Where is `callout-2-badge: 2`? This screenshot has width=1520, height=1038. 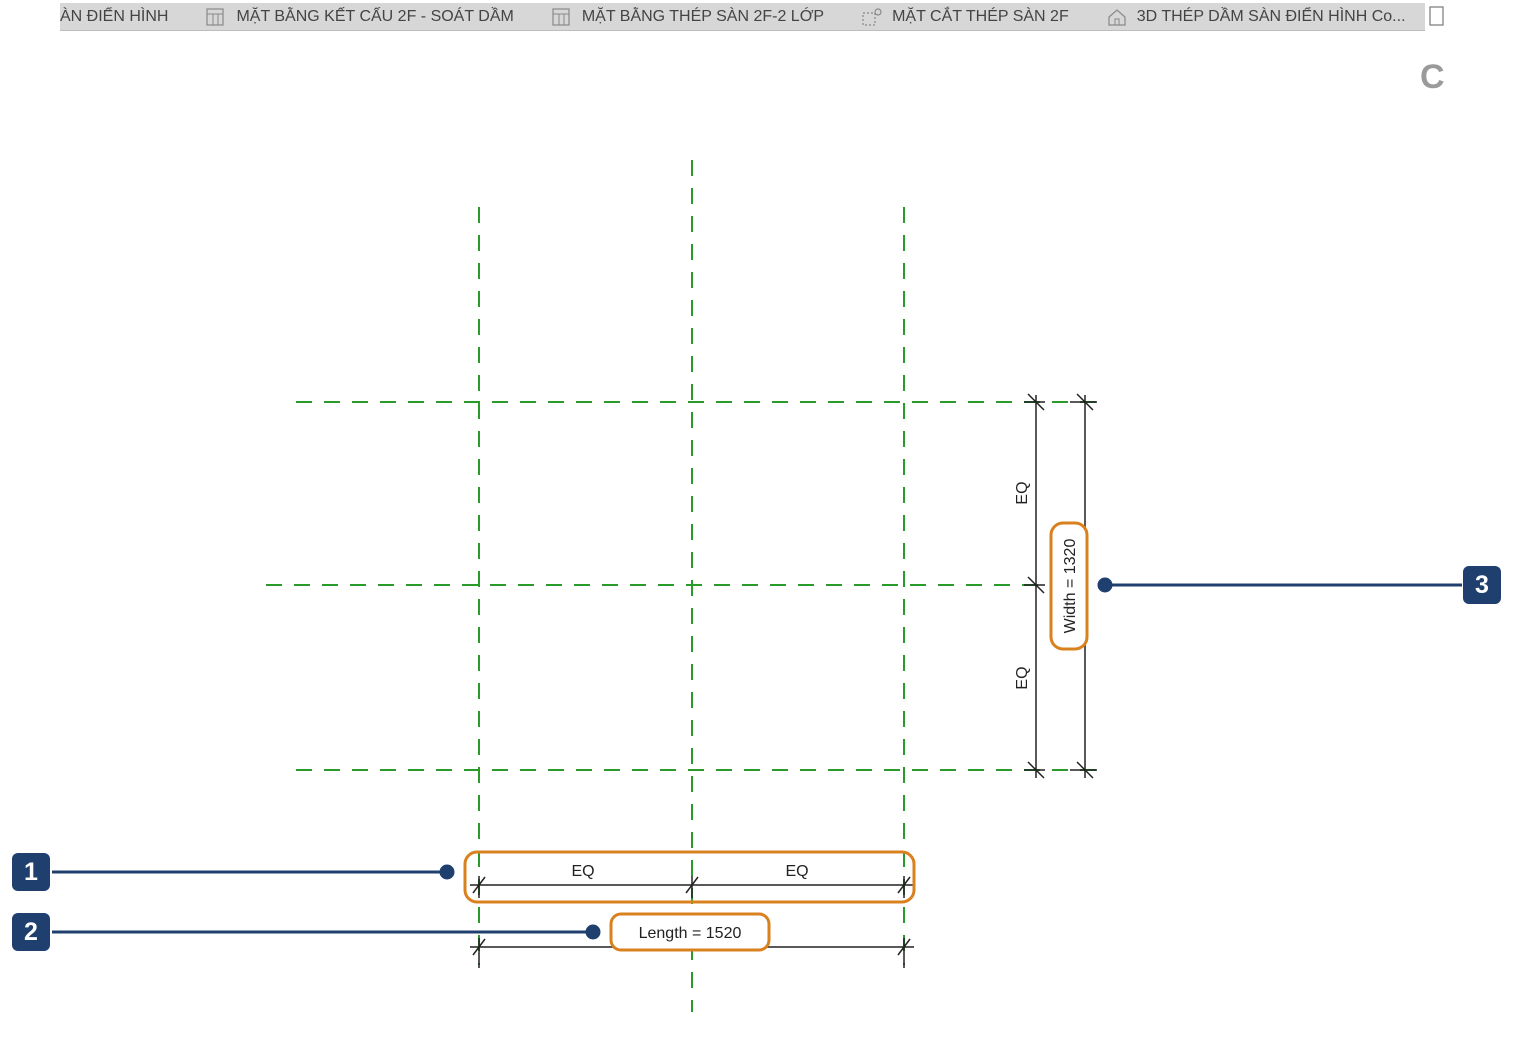 callout-2-badge: 2 is located at coordinates (31, 932).